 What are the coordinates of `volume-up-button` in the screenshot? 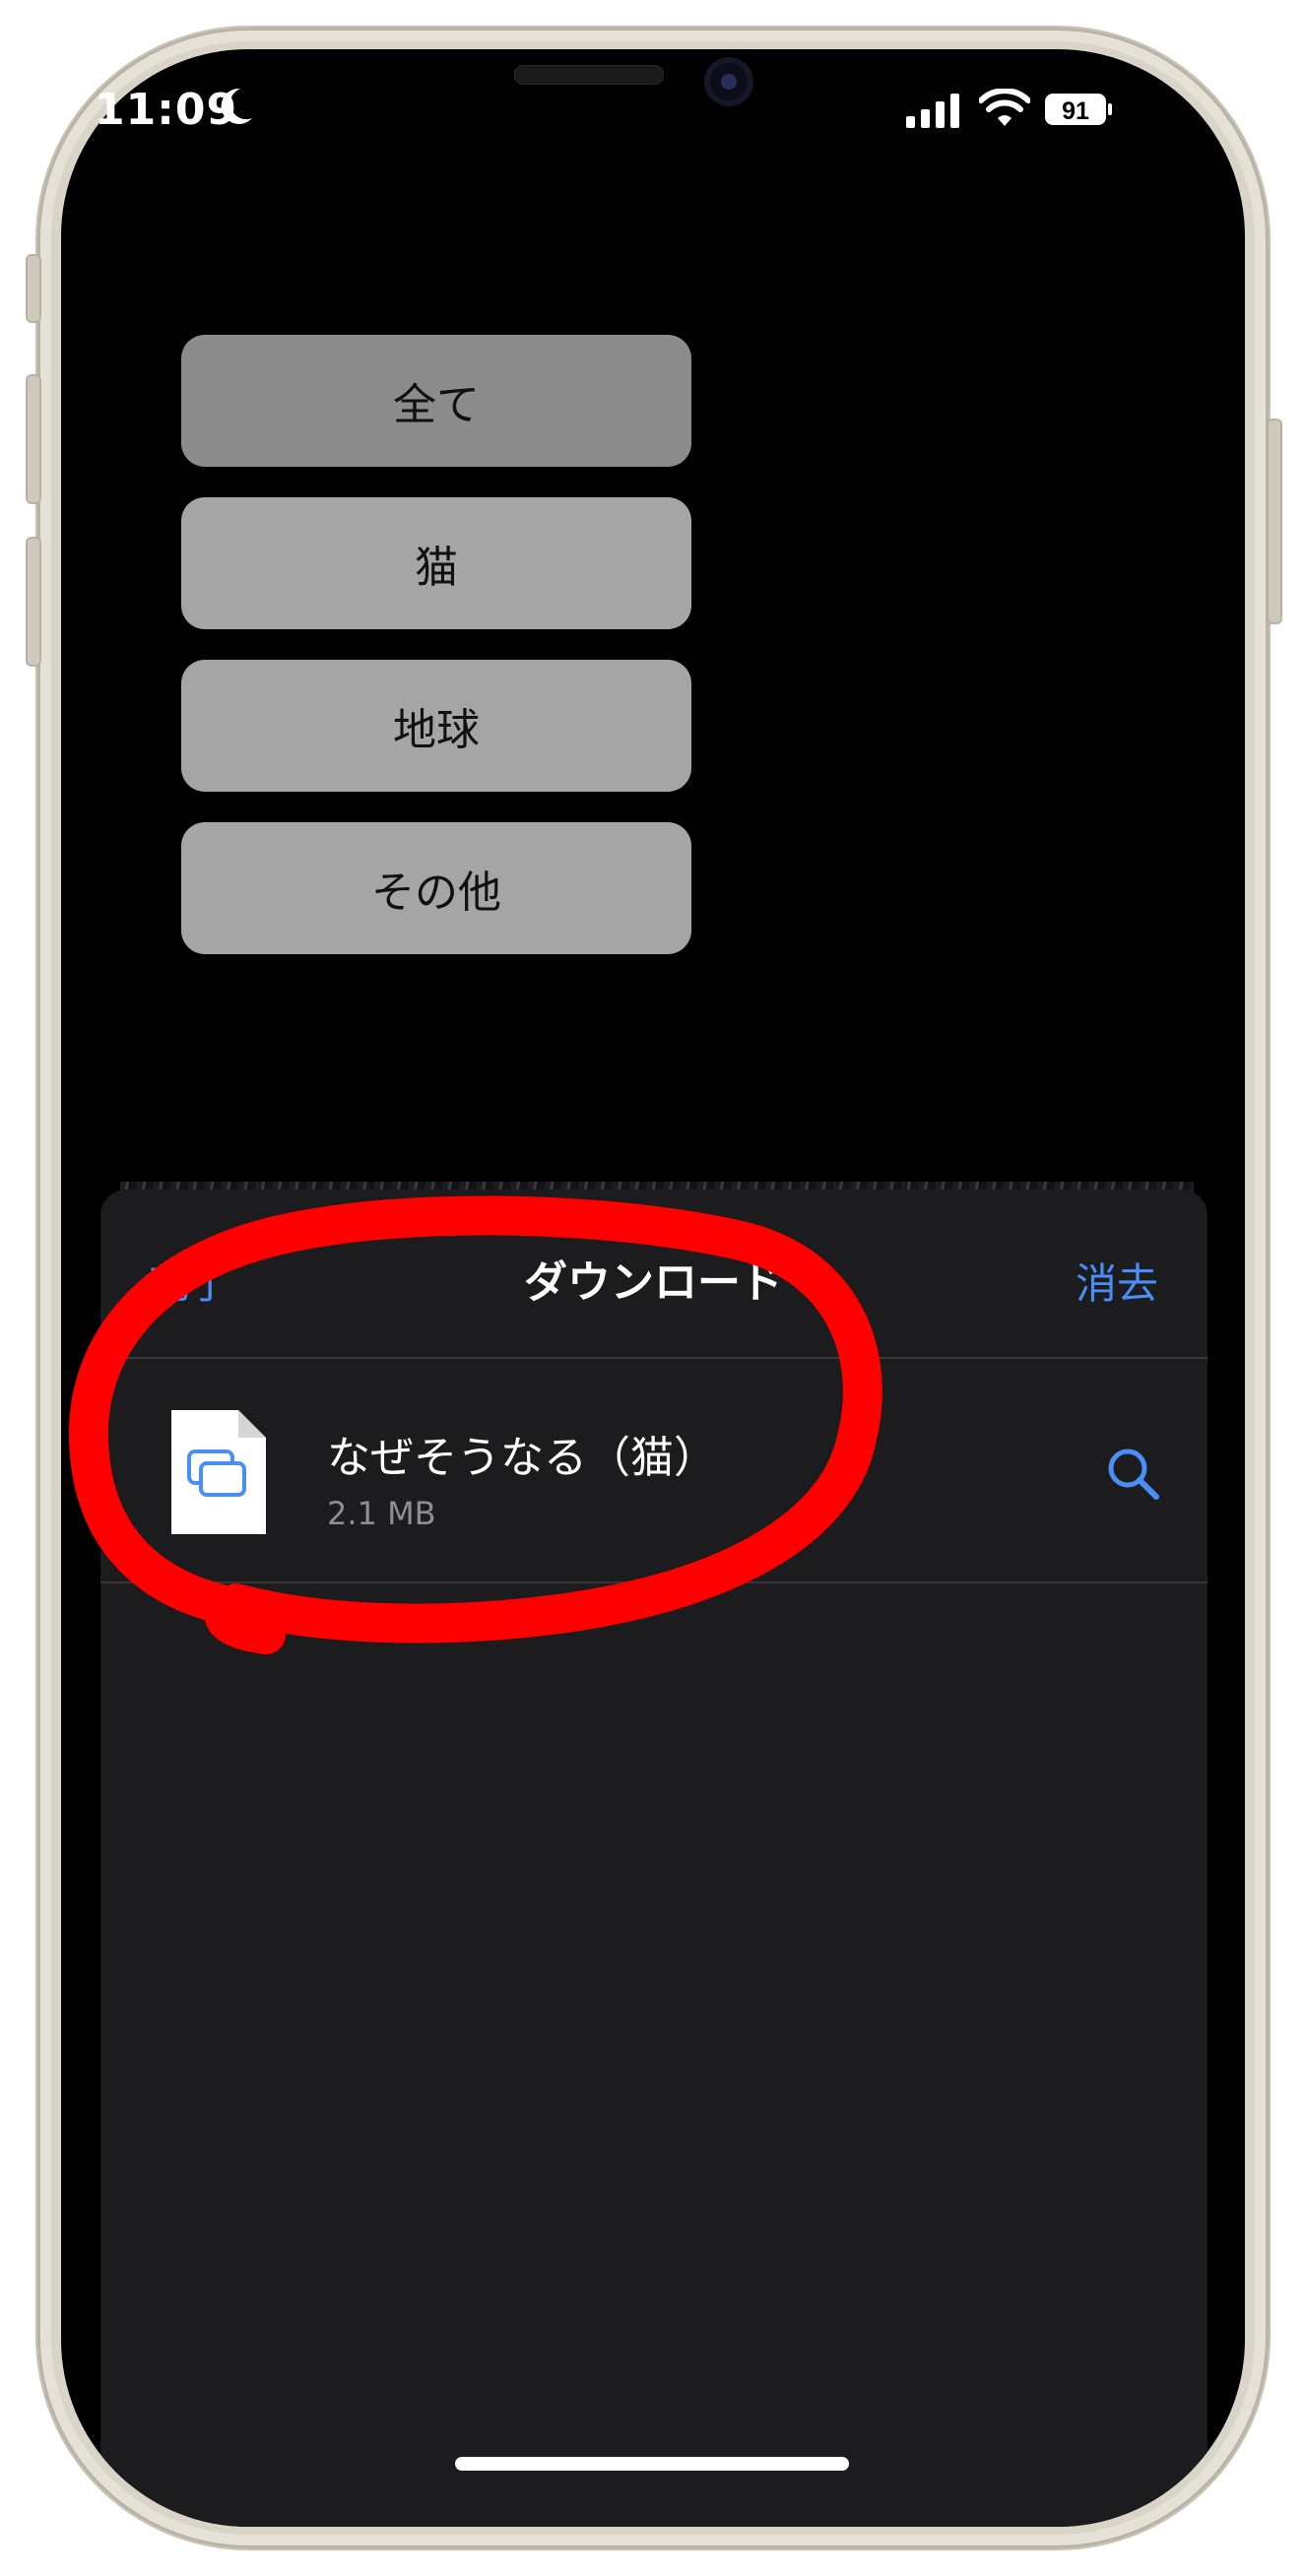 It's located at (33, 439).